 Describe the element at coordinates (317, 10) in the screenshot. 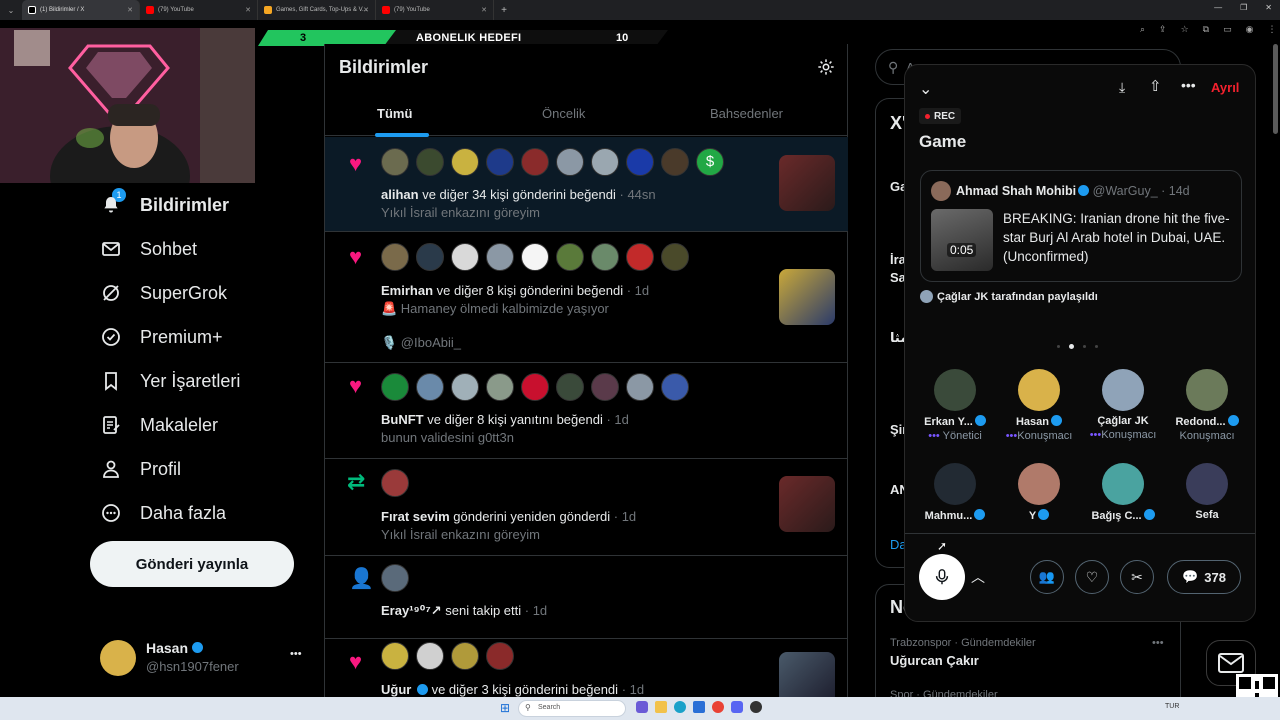

I see `browser-tab: Games, Gift Cards, Top-Ups & V... ✕` at that location.